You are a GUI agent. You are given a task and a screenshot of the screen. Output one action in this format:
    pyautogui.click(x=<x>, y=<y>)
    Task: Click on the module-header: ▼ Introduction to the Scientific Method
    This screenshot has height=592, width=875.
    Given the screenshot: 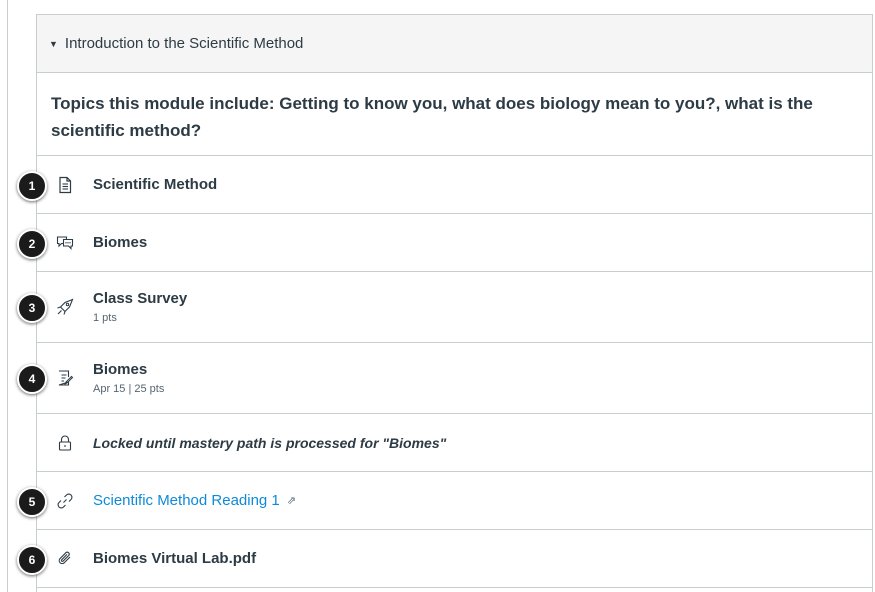 What is the action you would take?
    pyautogui.click(x=454, y=44)
    